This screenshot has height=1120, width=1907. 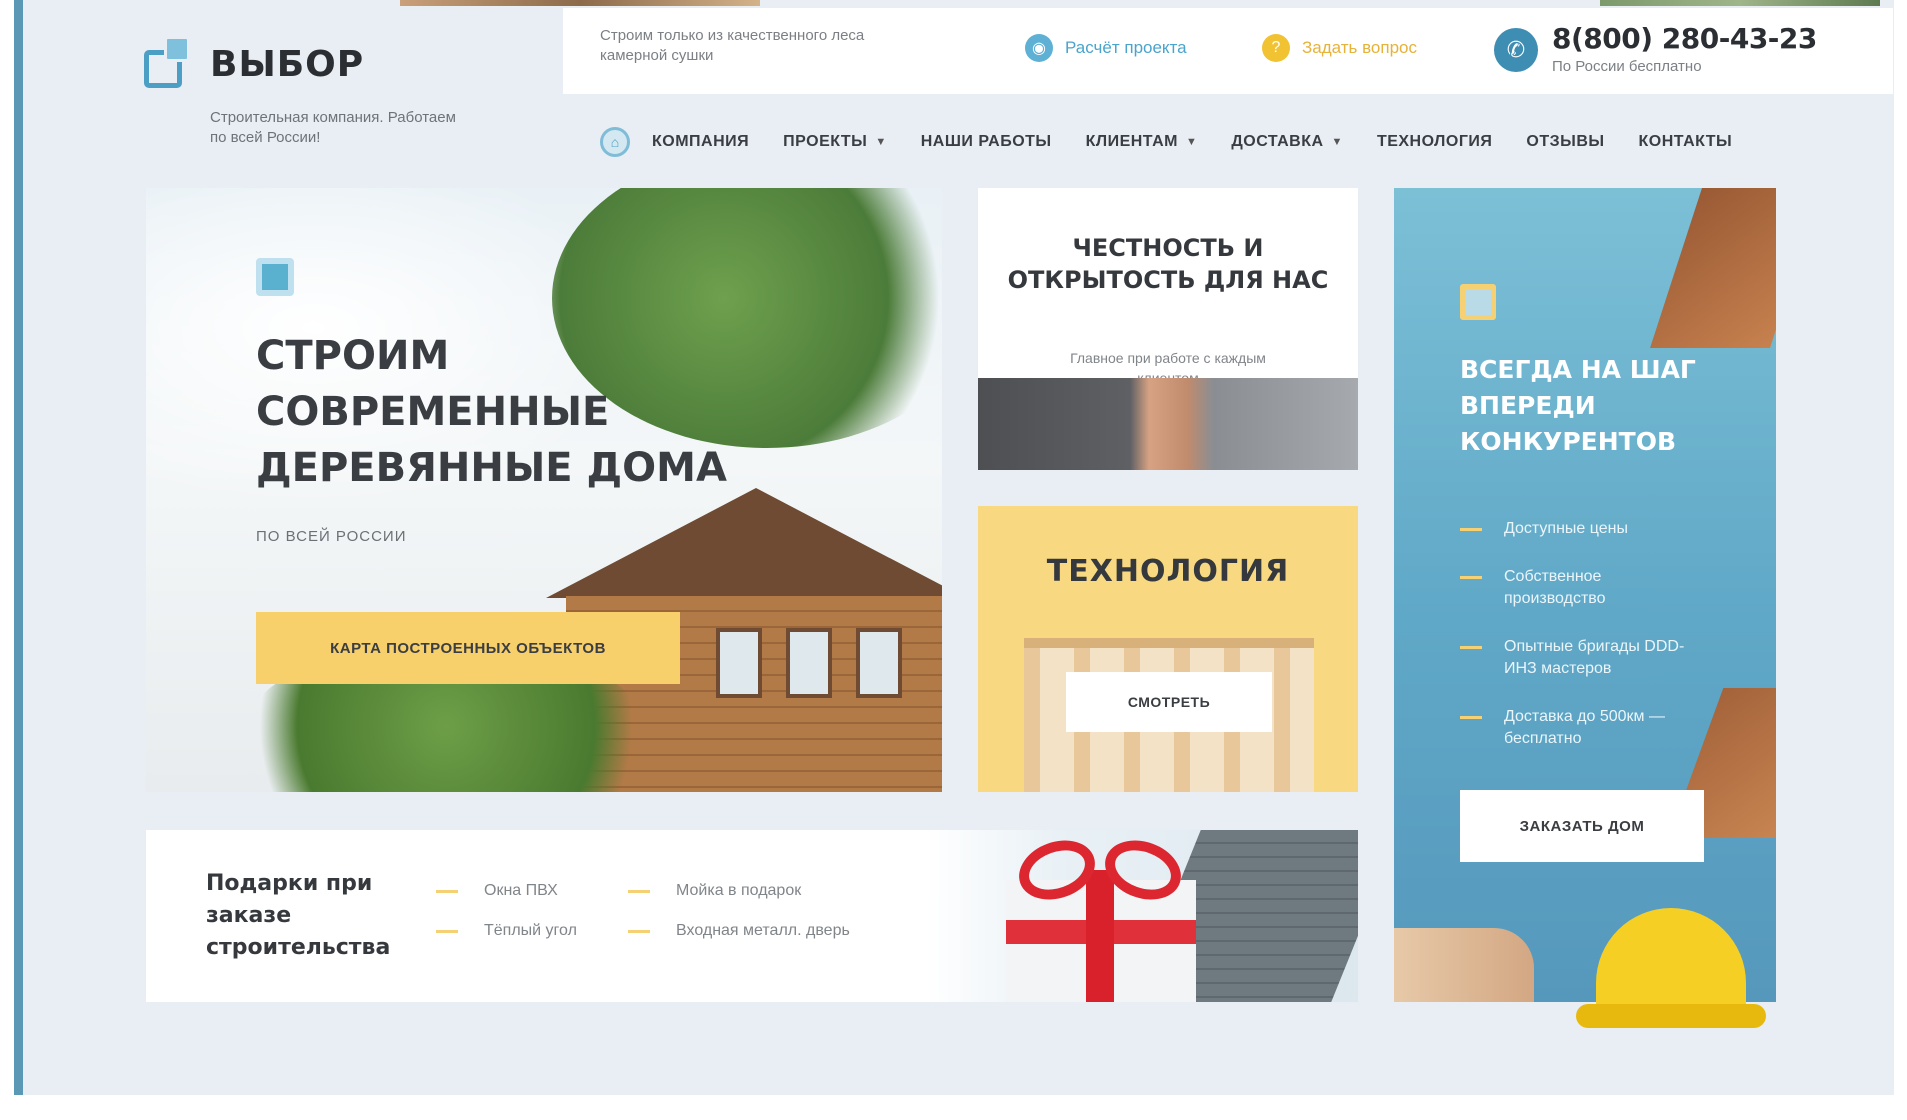 I want to click on list-item: Доступные цены, so click(x=1580, y=529).